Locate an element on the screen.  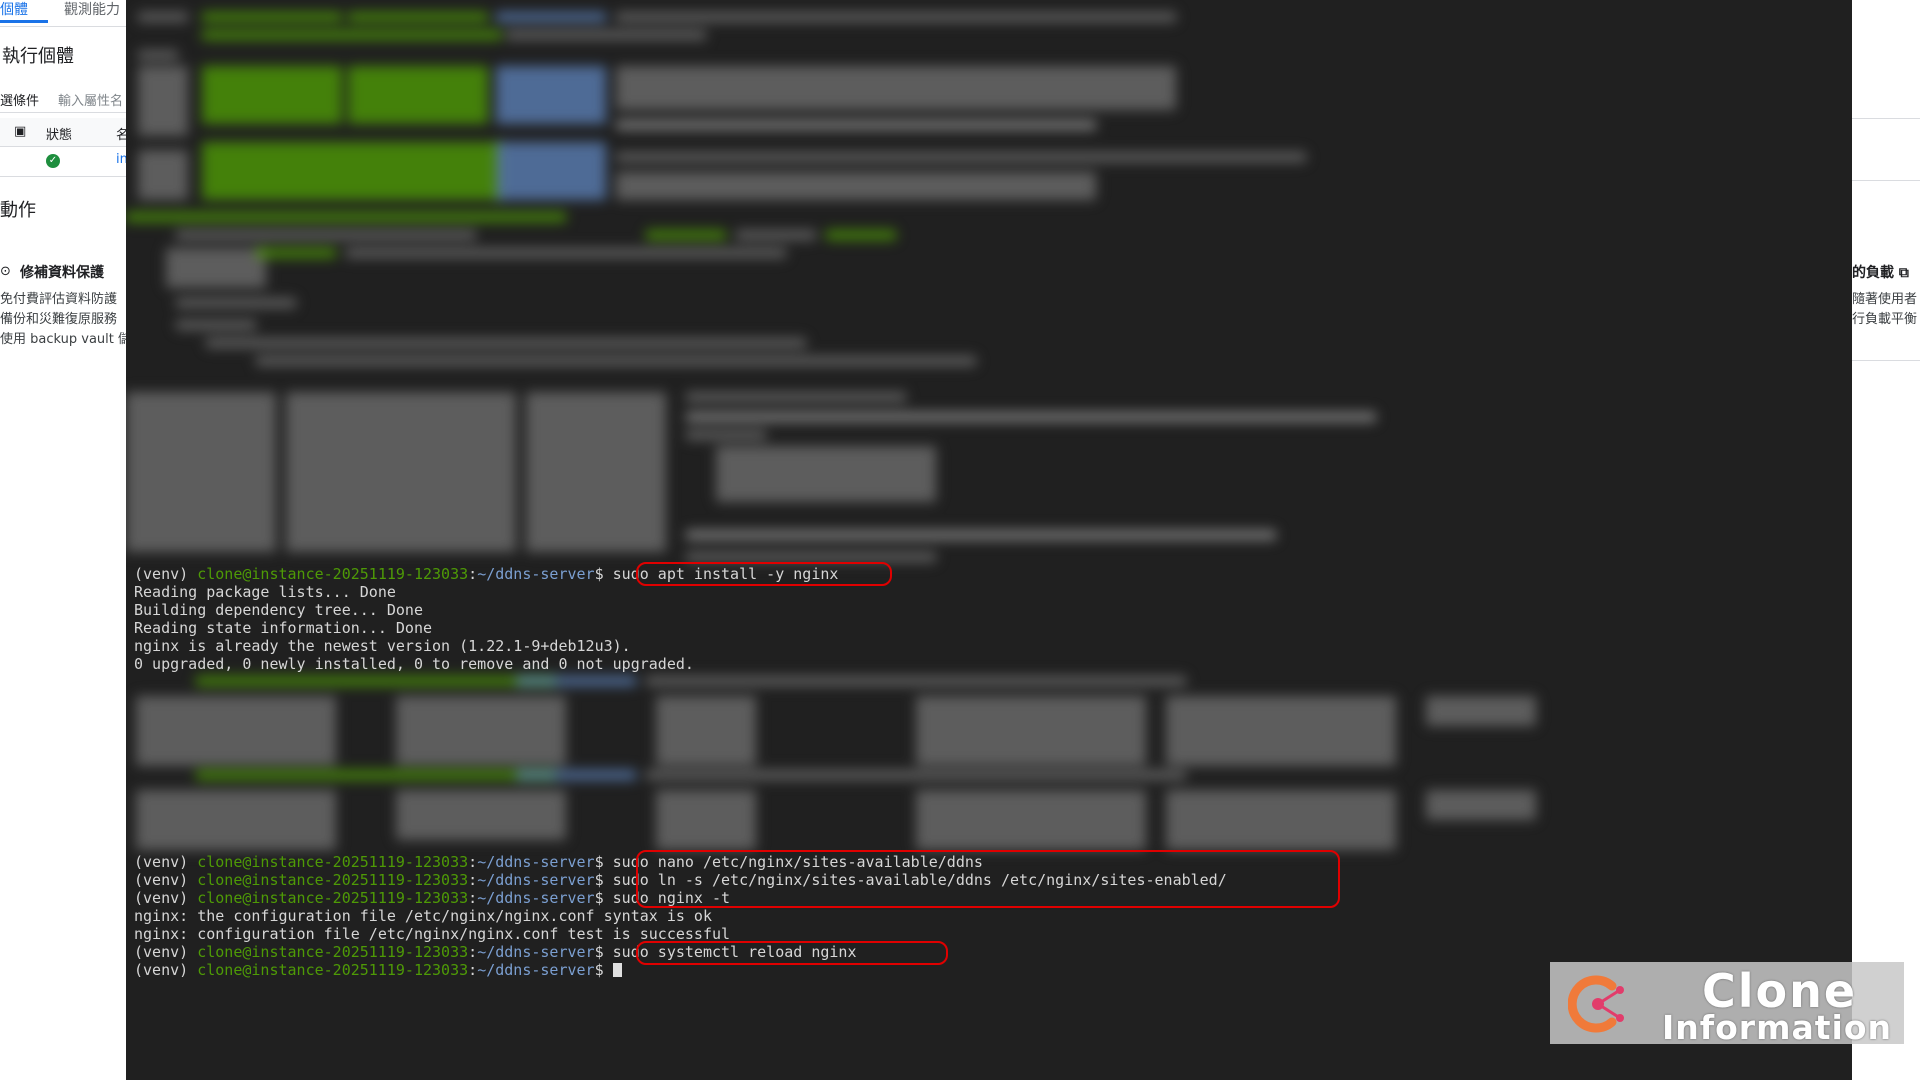
page-title: 執行個體 is located at coordinates (38, 56).